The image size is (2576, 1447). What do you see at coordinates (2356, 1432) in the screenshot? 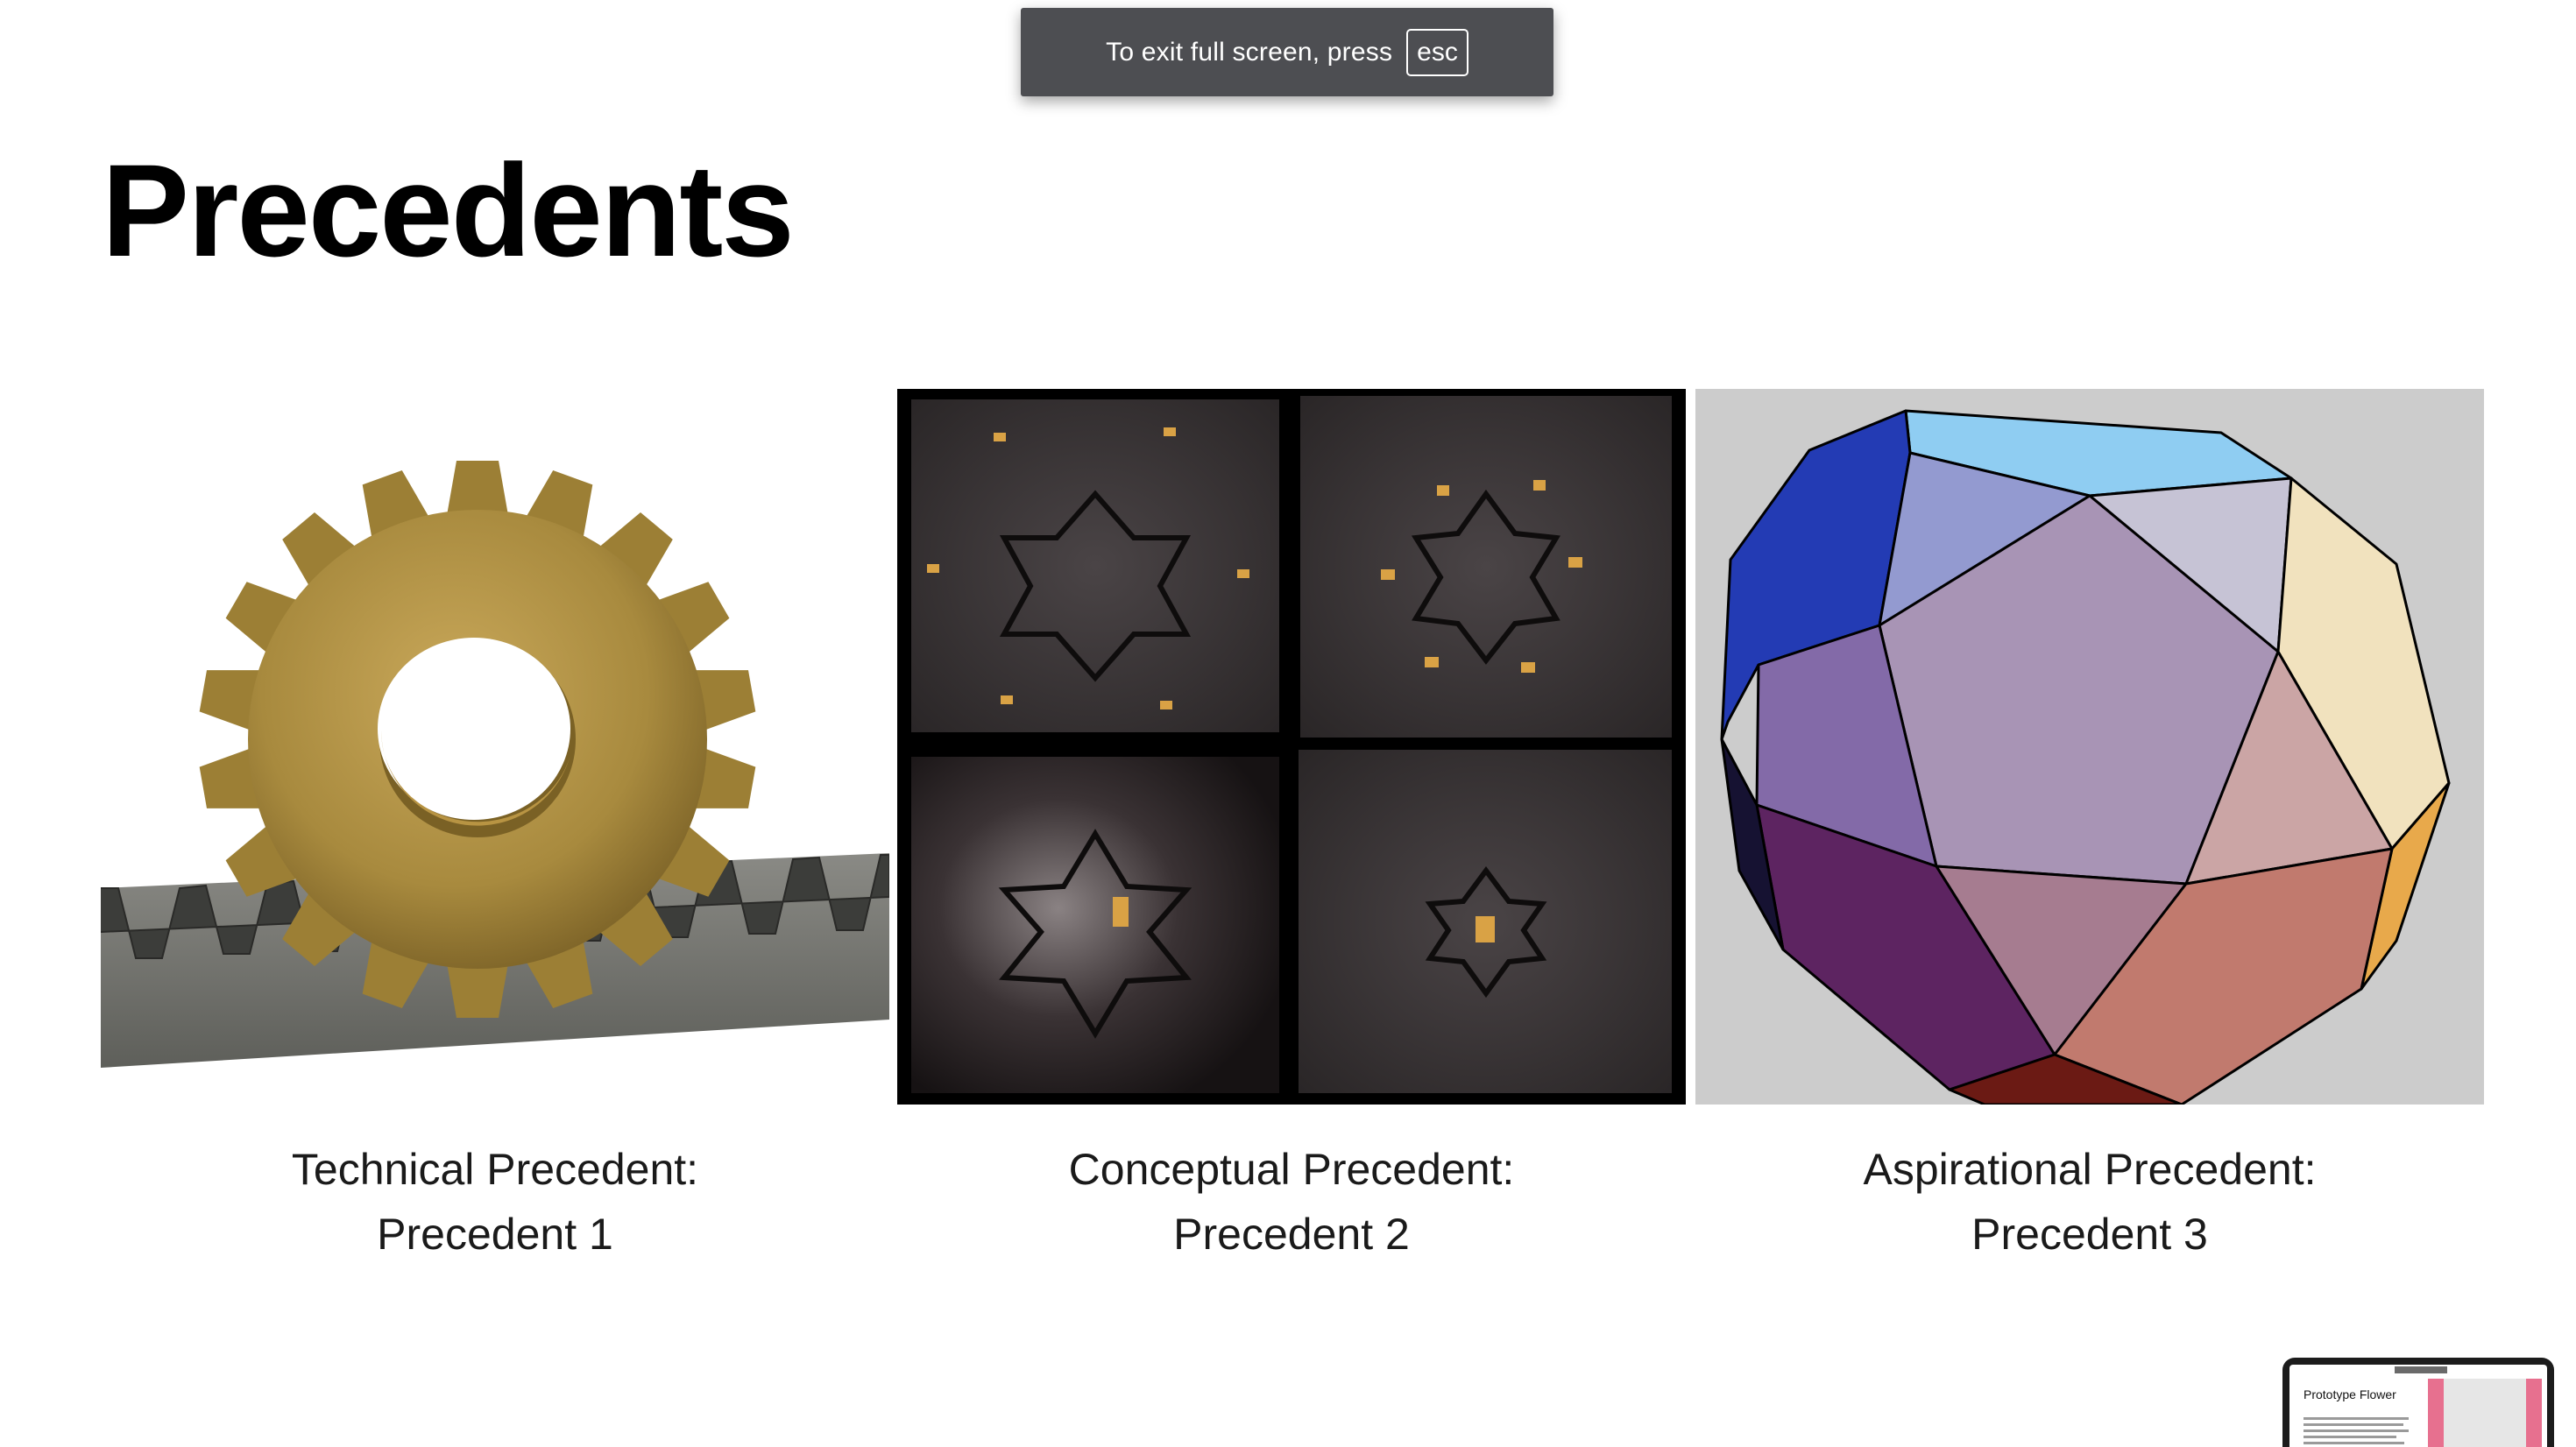
I see `preview-body-text` at bounding box center [2356, 1432].